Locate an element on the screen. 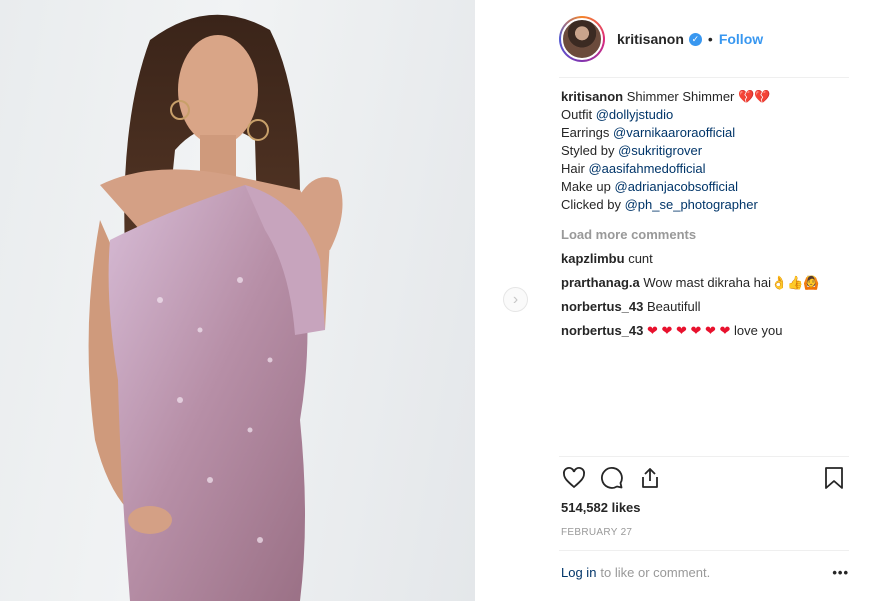 This screenshot has width=875, height=601. actions-divider is located at coordinates (704, 456).